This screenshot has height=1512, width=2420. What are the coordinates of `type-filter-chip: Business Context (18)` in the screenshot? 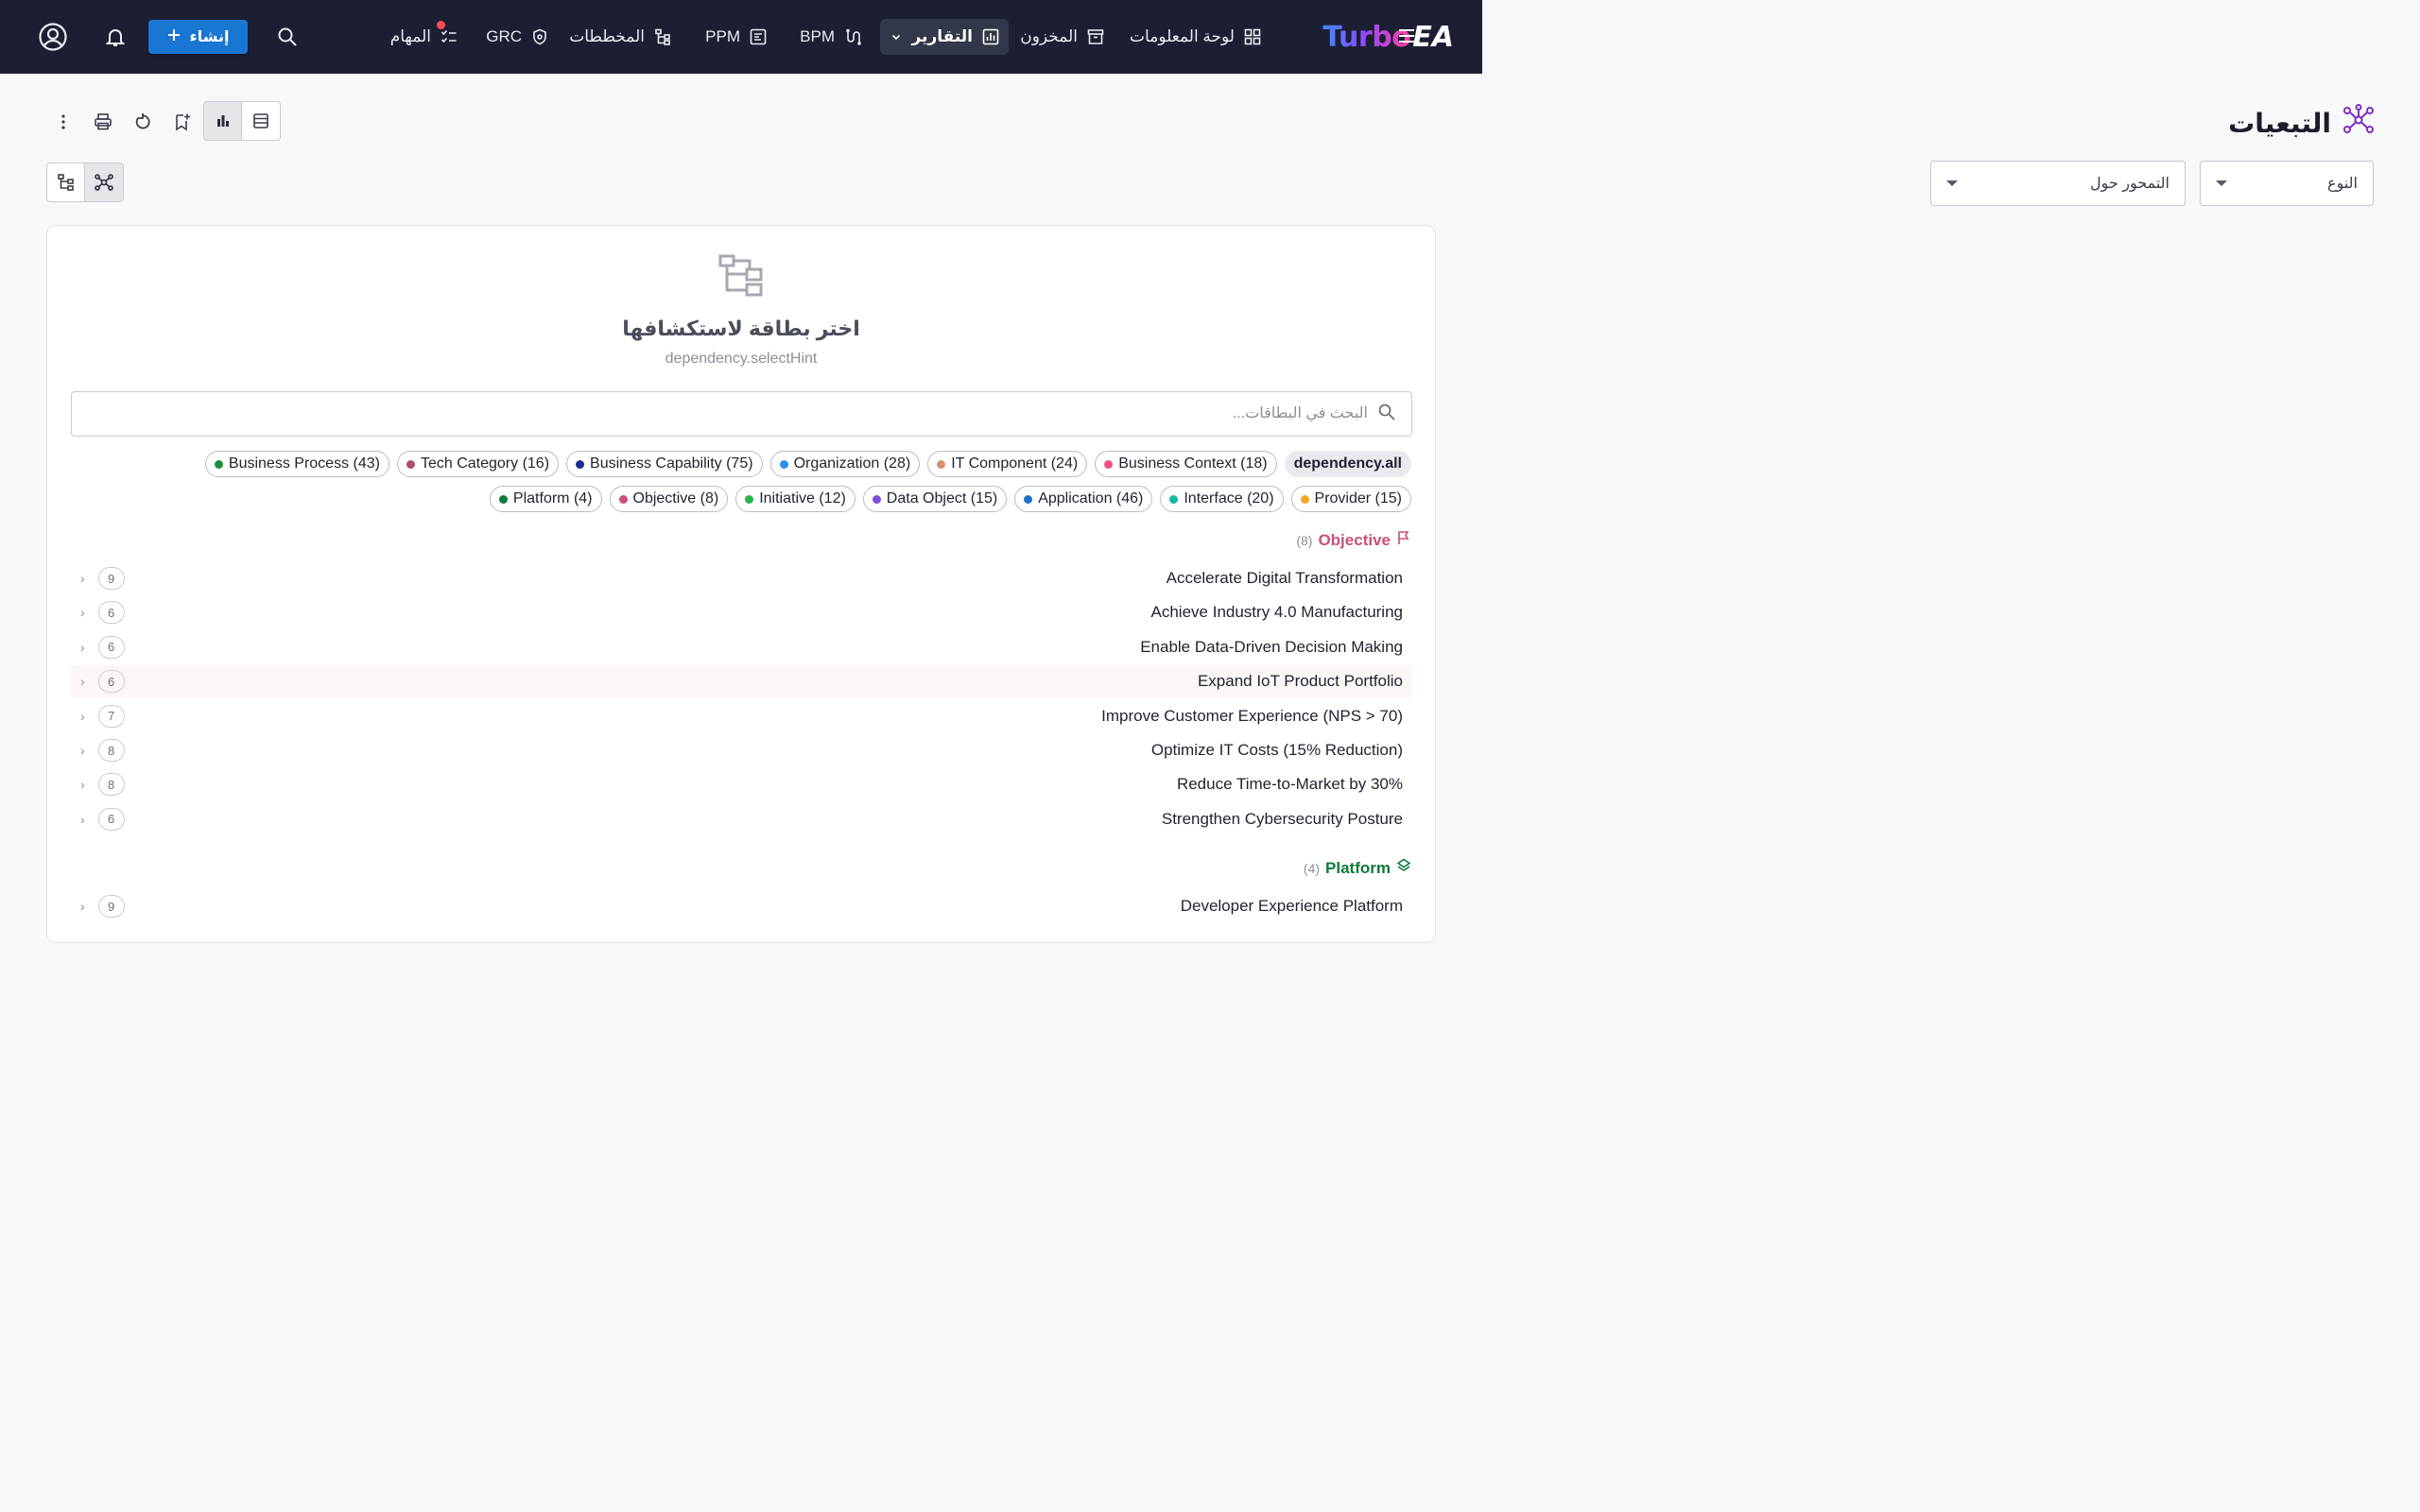 It's located at (1186, 464).